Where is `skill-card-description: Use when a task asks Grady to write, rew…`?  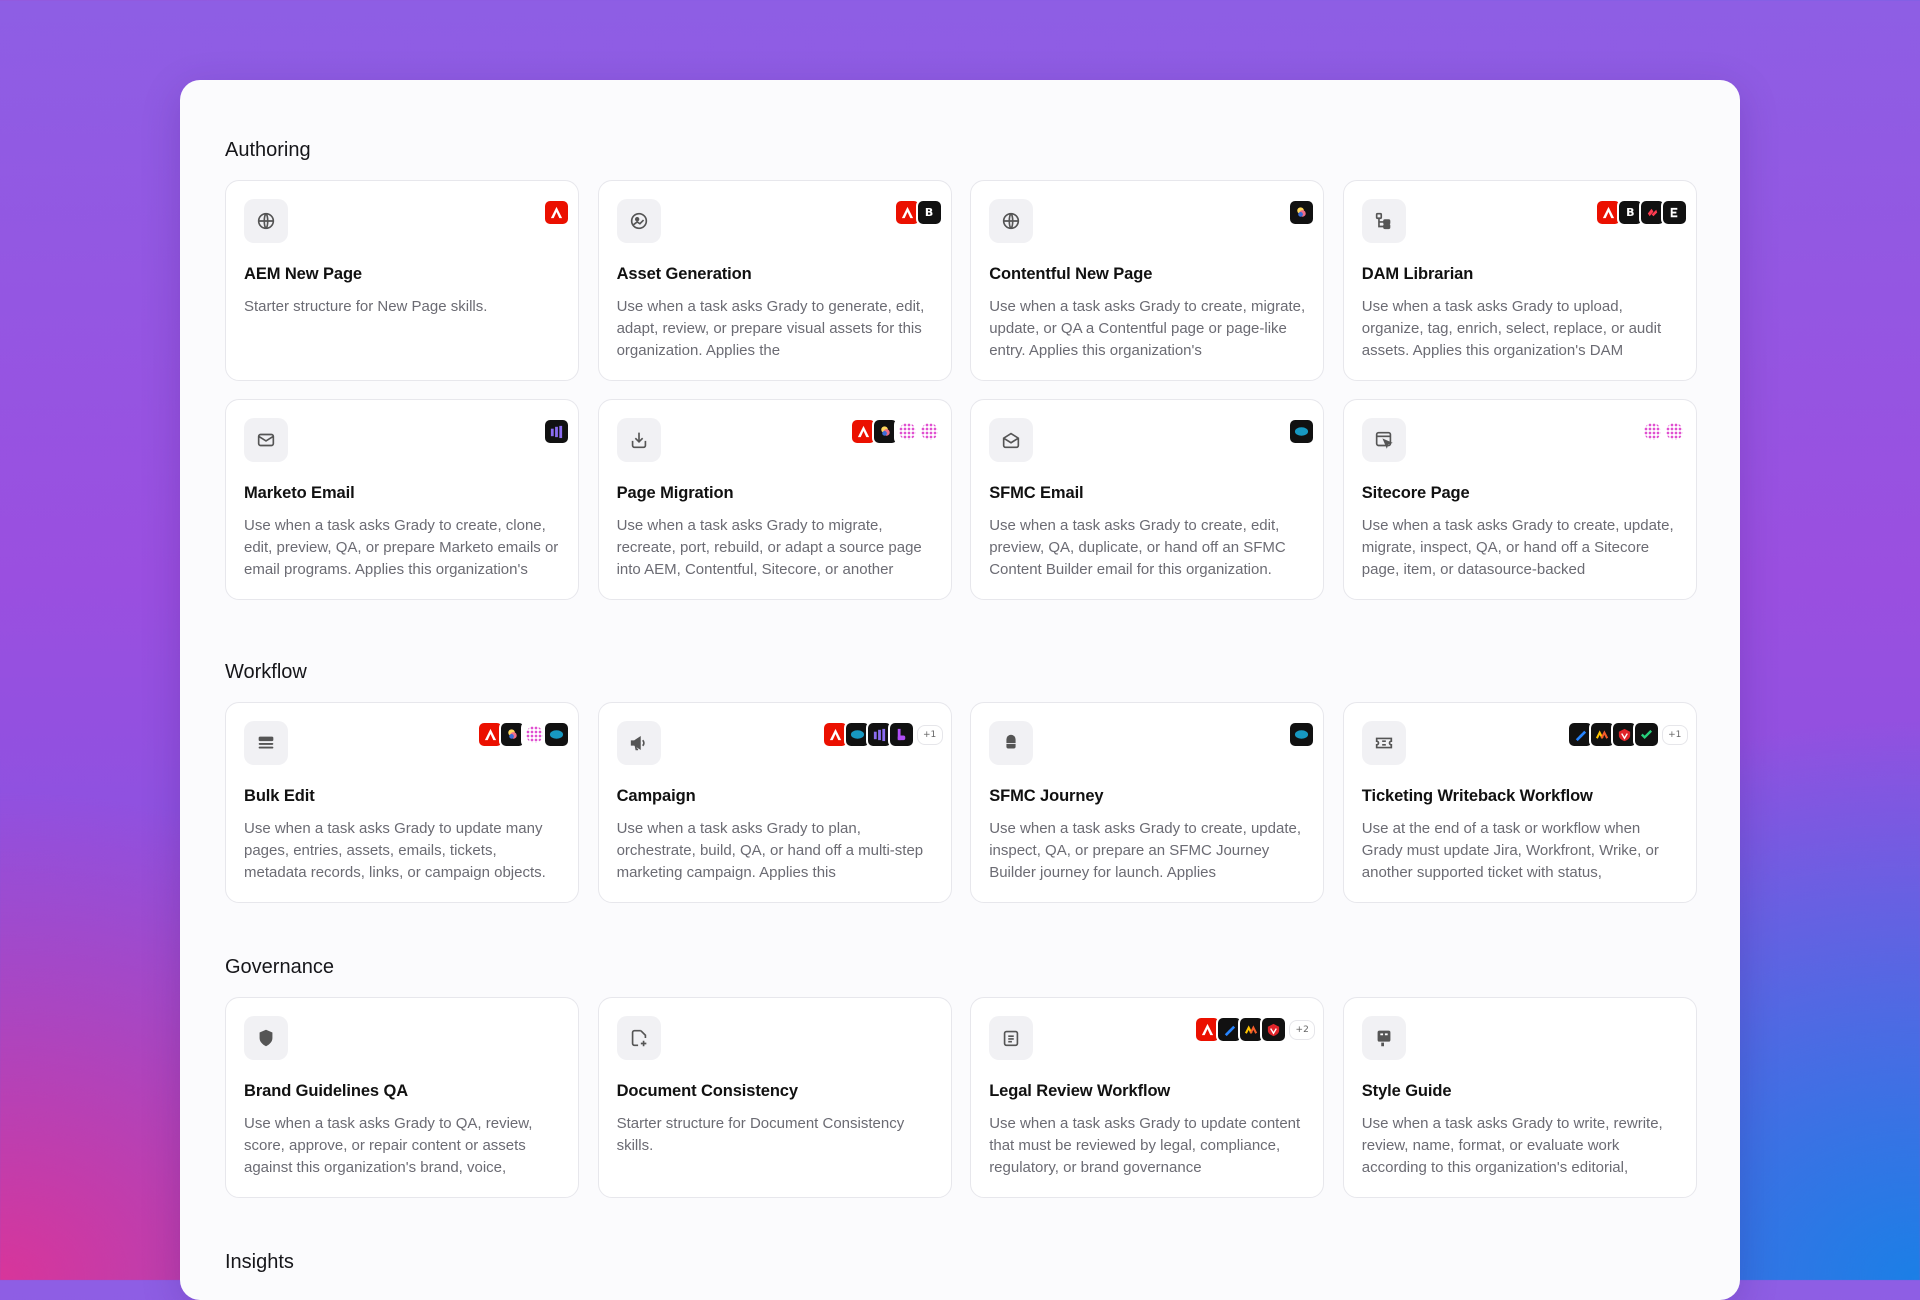
skill-card-description: Use when a task asks Grady to write, rew… is located at coordinates (1512, 1145).